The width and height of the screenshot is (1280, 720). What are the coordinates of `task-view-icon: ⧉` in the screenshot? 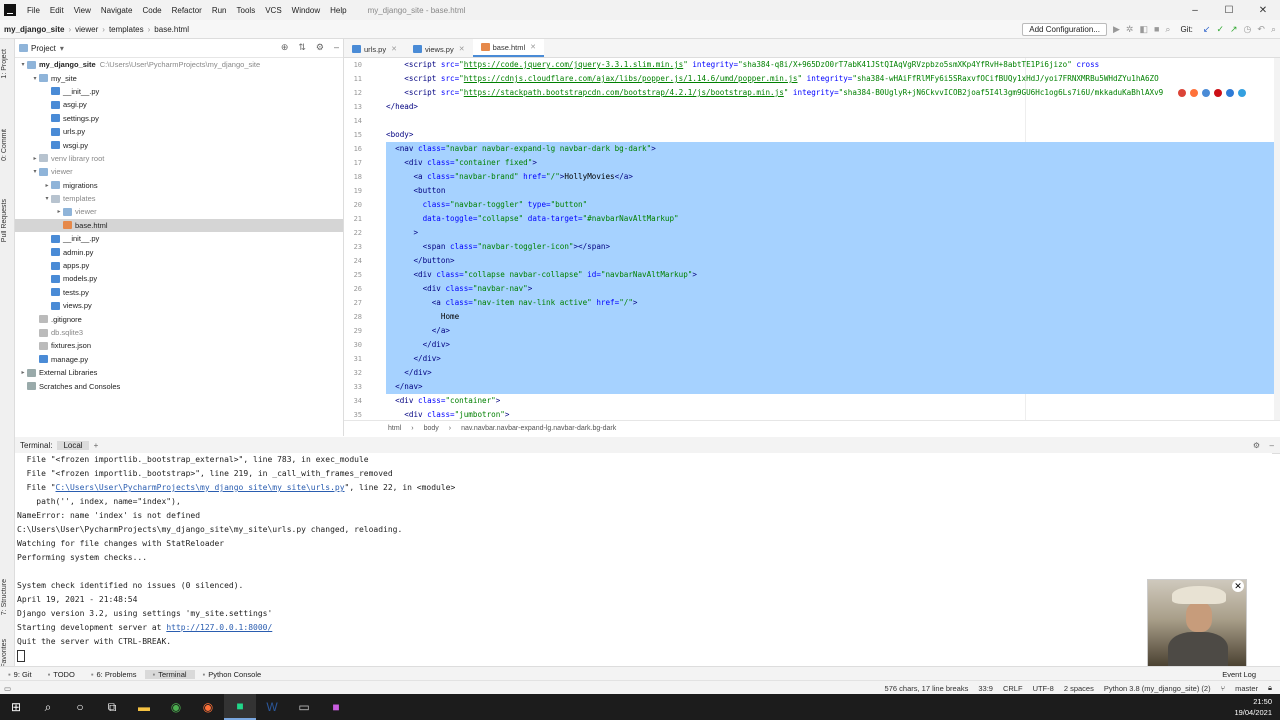 It's located at (112, 707).